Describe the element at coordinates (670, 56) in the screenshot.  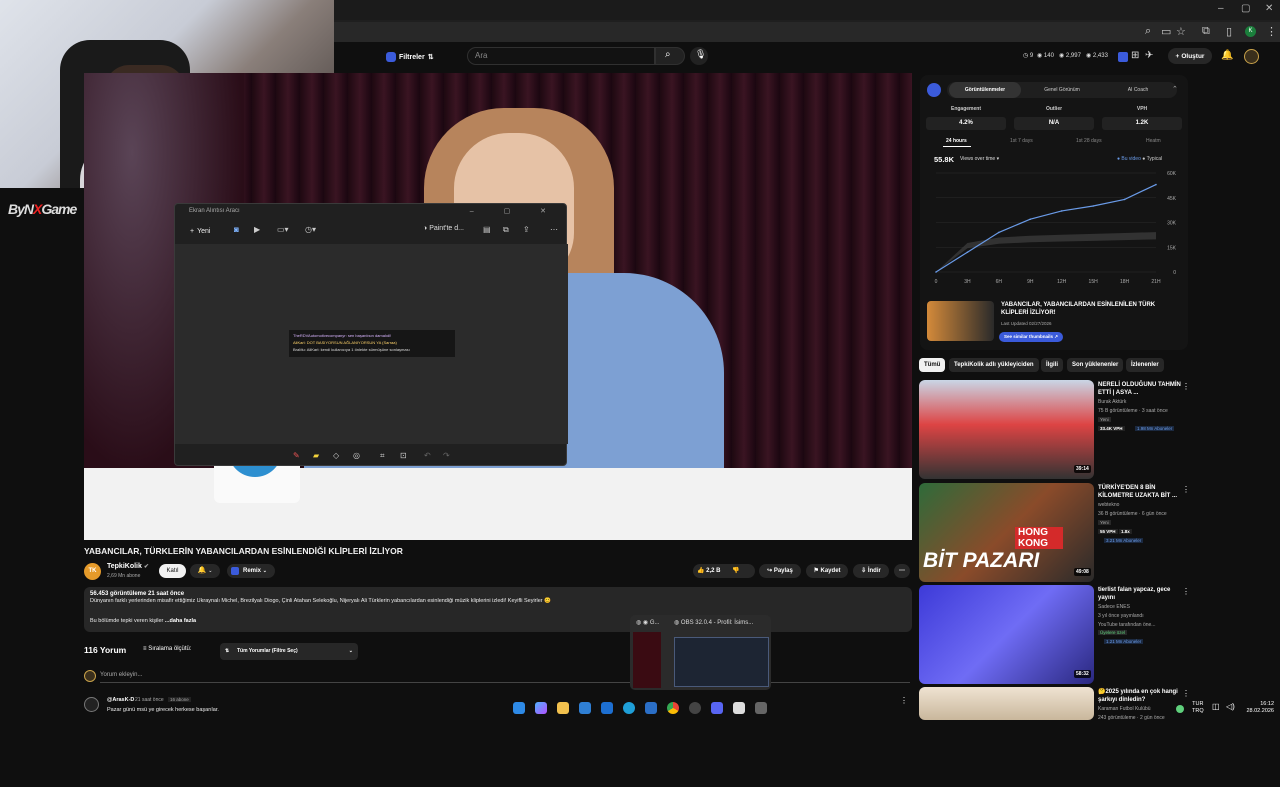
I see `search-button: ⌕` at that location.